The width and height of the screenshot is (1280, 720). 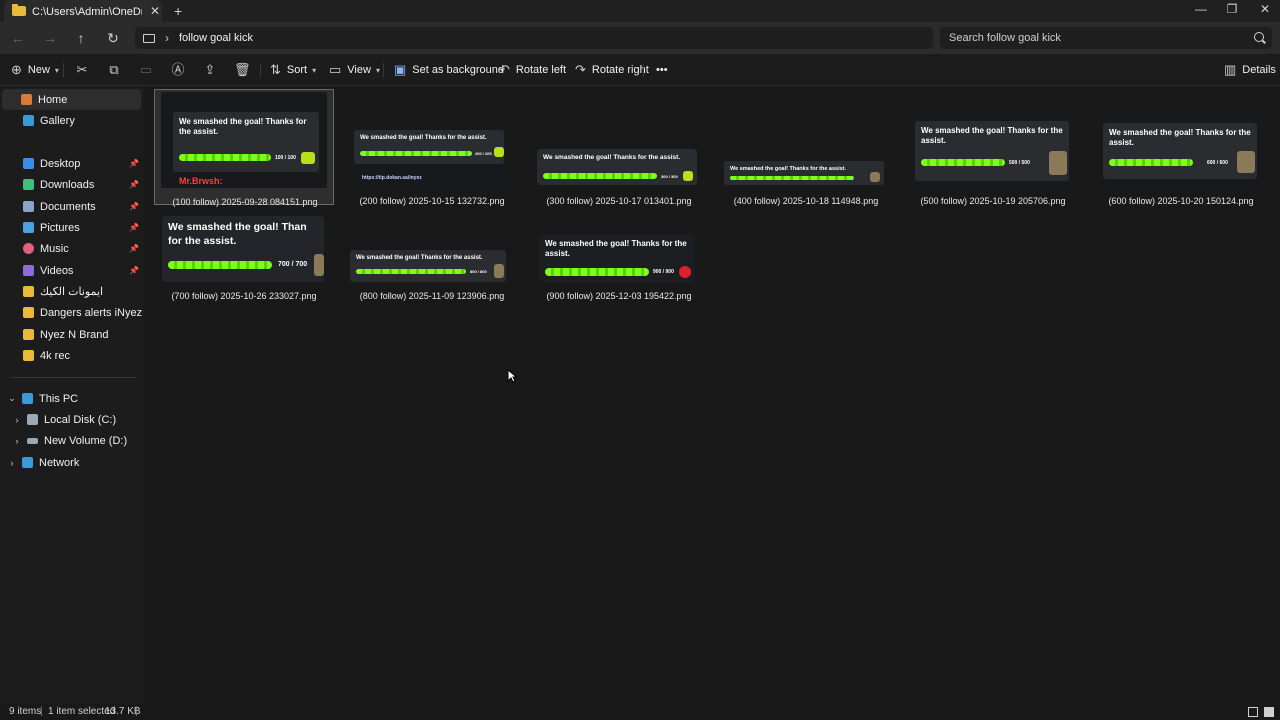 What do you see at coordinates (28, 312) in the screenshot?
I see `folder-icon` at bounding box center [28, 312].